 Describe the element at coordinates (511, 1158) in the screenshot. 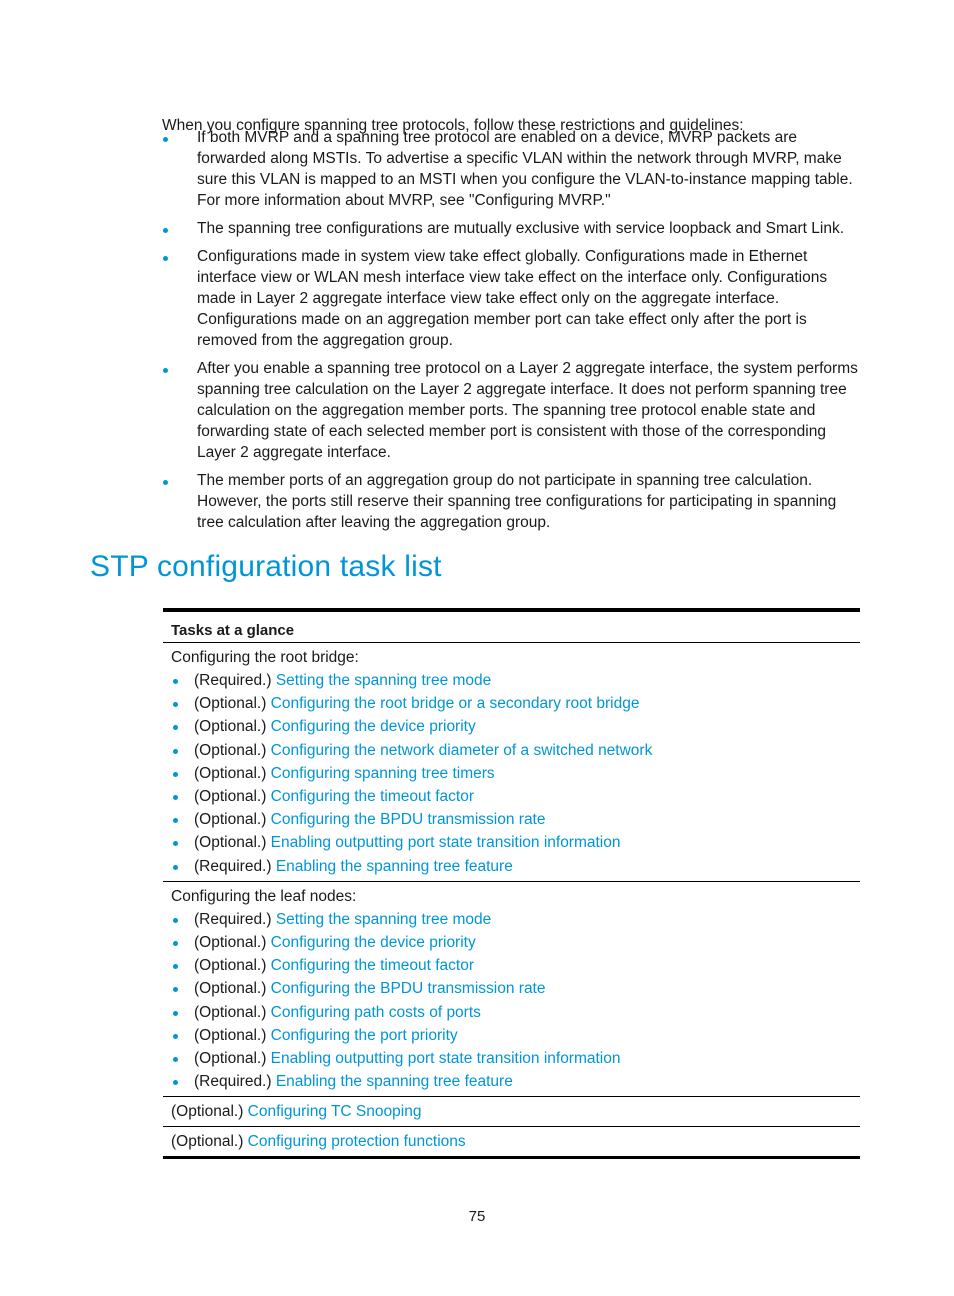

I see `table-bottom-rule` at that location.